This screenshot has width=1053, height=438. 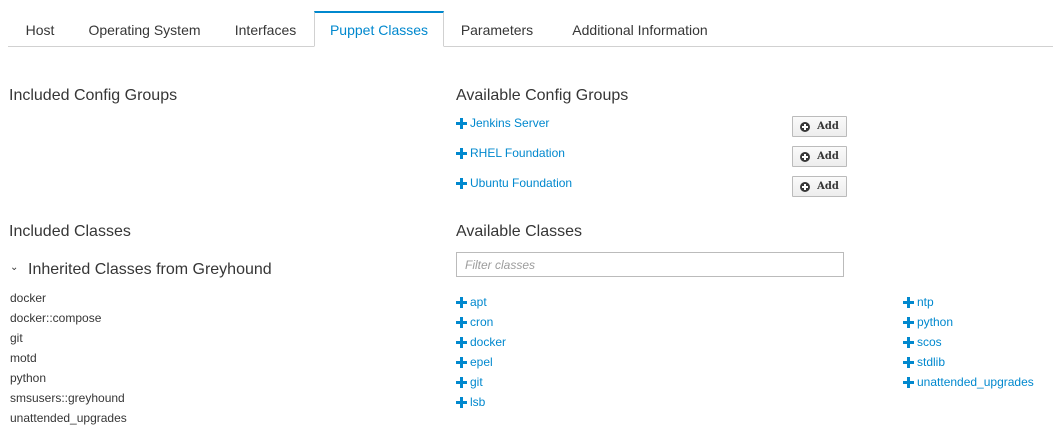 I want to click on config-group-link-ubuntu-foundation: Ubuntu Foundation, so click(x=514, y=183).